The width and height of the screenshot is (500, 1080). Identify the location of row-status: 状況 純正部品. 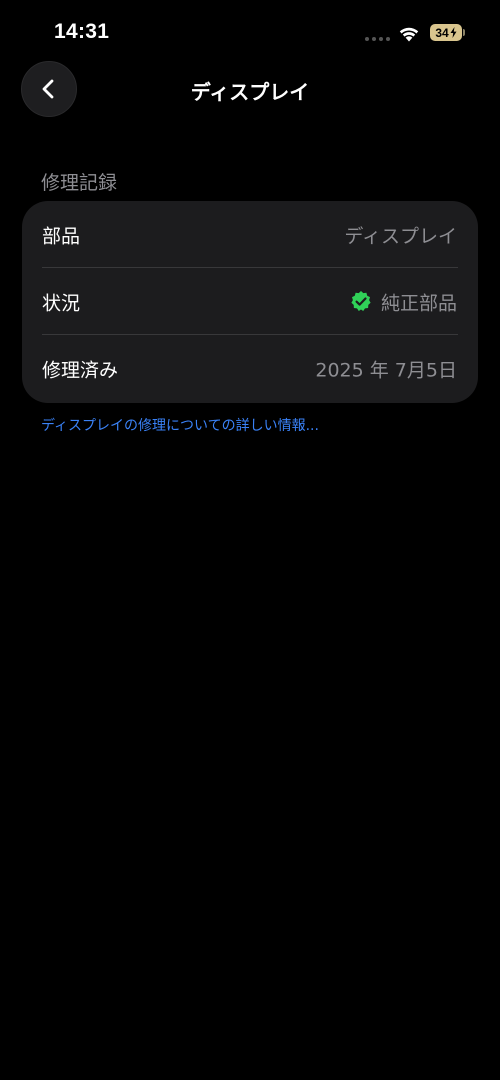
(250, 301).